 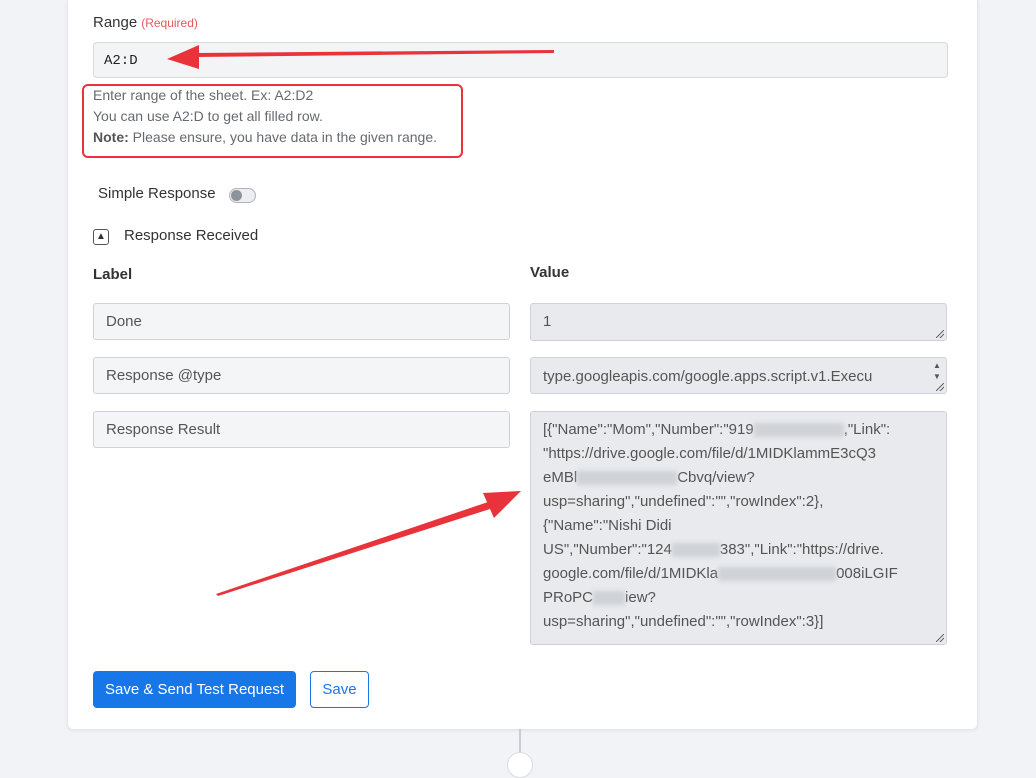 I want to click on hint-line-1: Enter range of the sheet. Ex: A2:D2, so click(x=203, y=95).